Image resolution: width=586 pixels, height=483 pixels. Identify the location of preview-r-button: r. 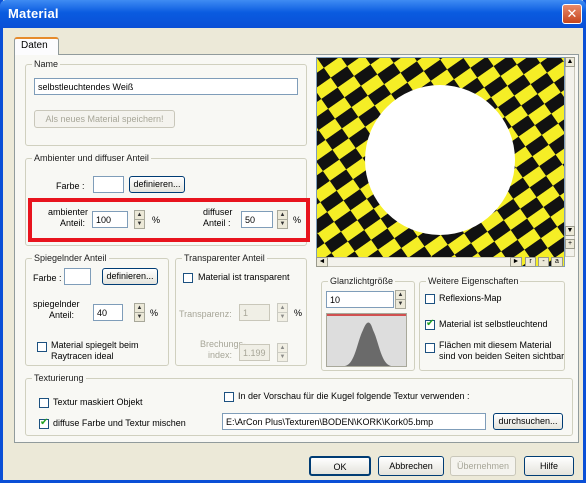
(530, 262).